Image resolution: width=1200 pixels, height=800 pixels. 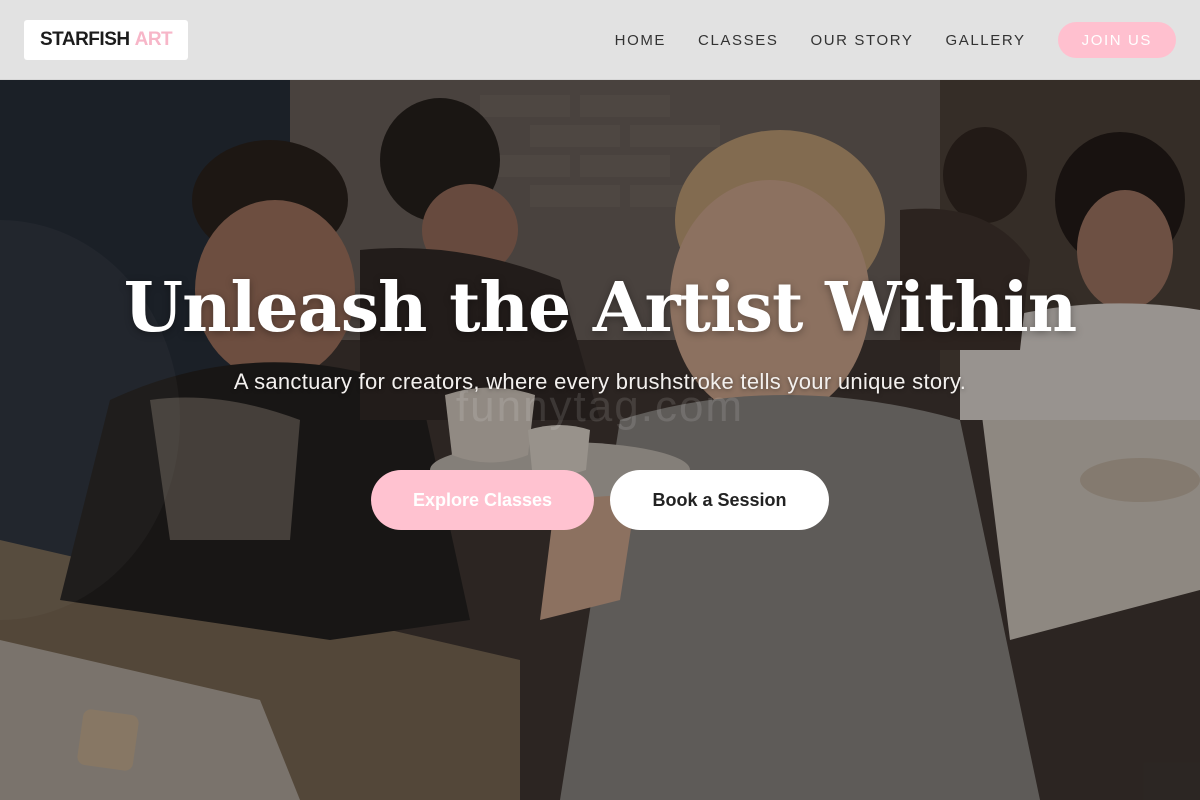 What do you see at coordinates (1116, 40) in the screenshot?
I see `join-us-button: JOIN US` at bounding box center [1116, 40].